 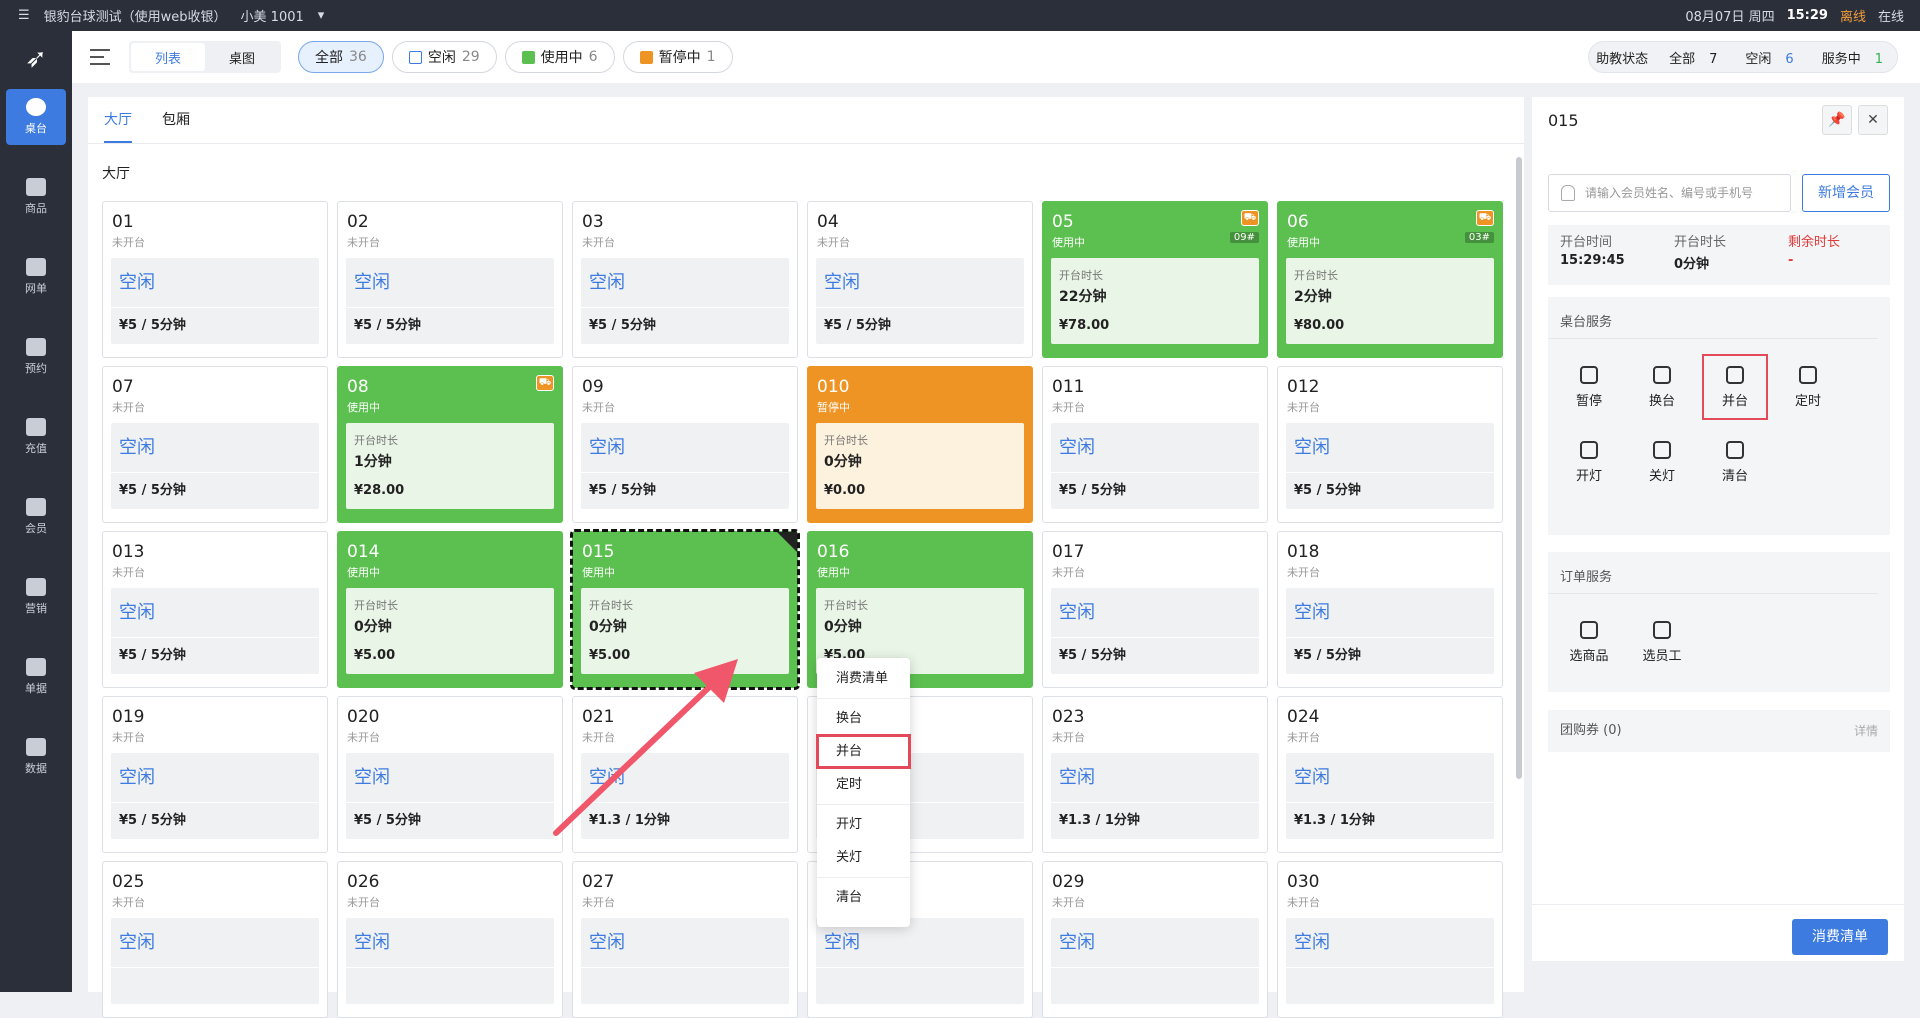 I want to click on filter-chip-1: 空闲 29, so click(x=444, y=57).